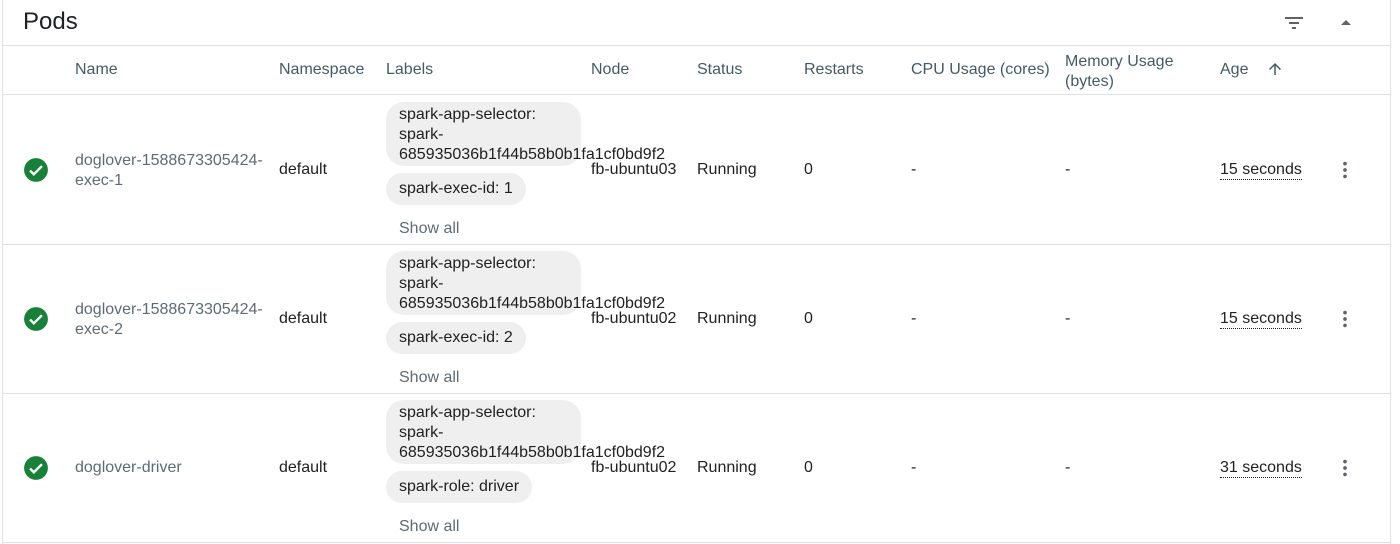 The image size is (1400, 544). I want to click on label-chip: spark-role: driver, so click(459, 487).